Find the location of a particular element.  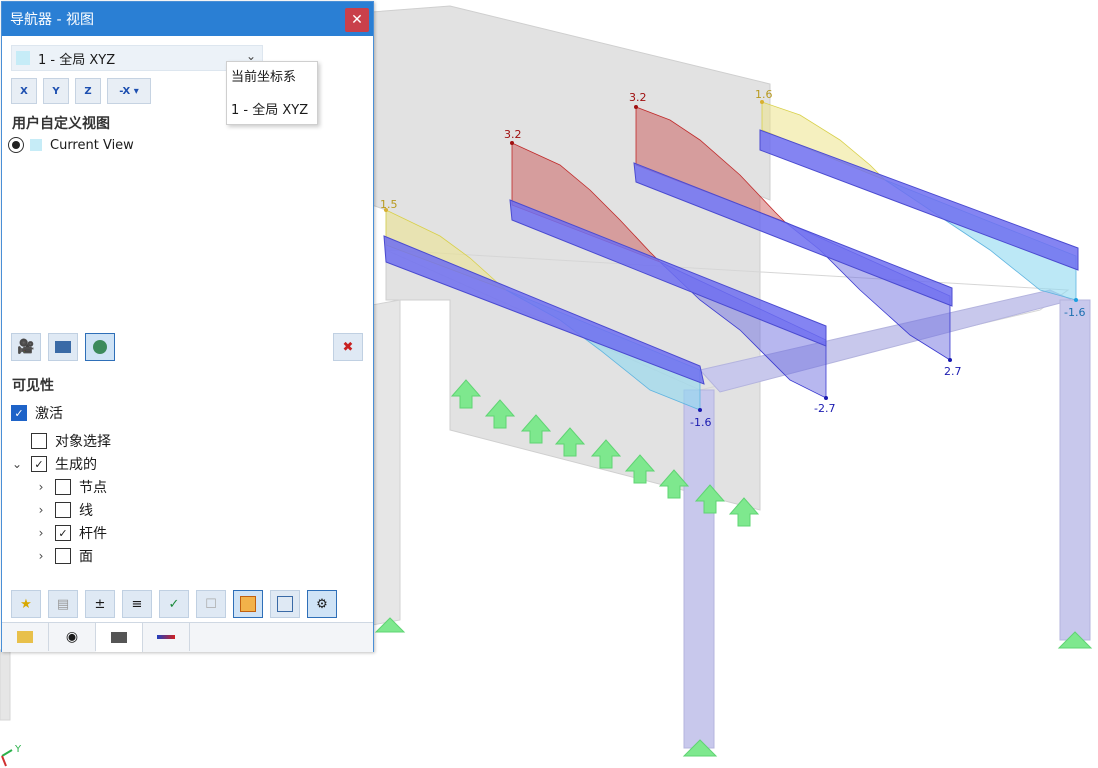

visibility-heading: 可见性 is located at coordinates (33, 386).